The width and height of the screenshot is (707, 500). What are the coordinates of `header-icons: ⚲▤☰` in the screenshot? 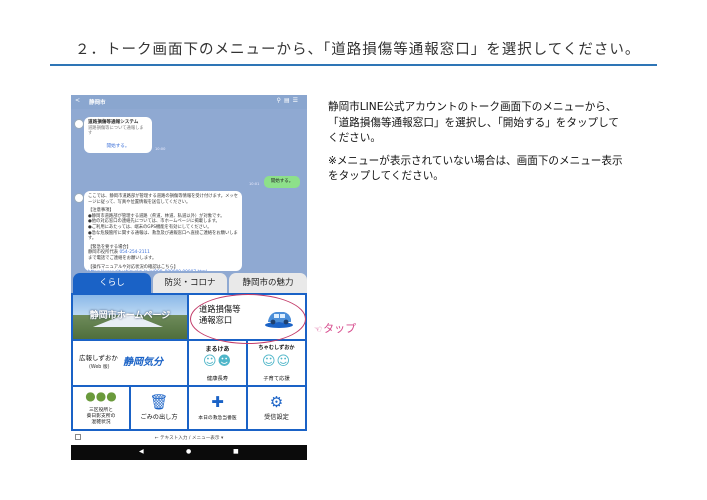 It's located at (289, 100).